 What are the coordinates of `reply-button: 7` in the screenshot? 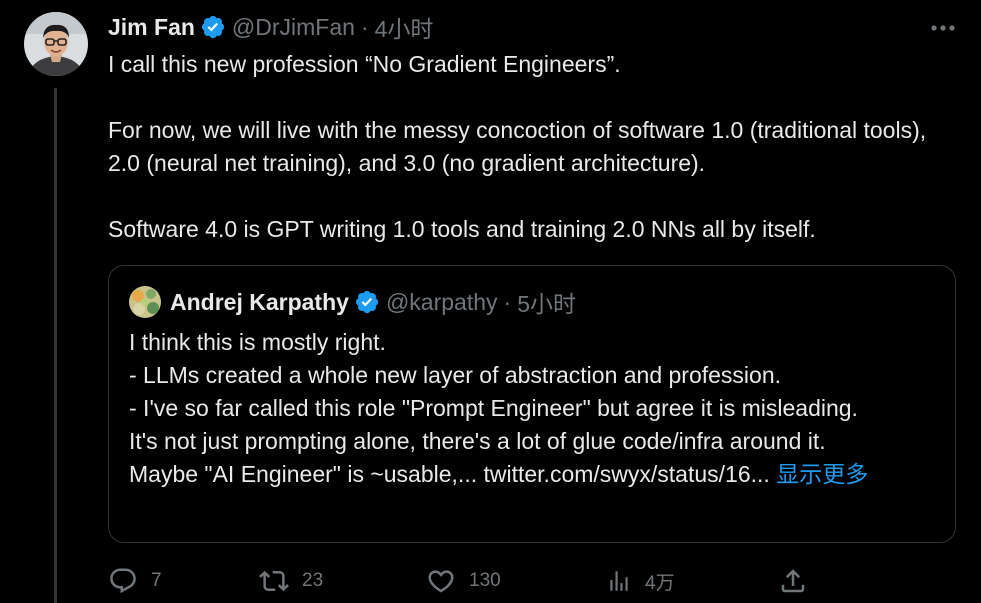 It's located at (135, 581).